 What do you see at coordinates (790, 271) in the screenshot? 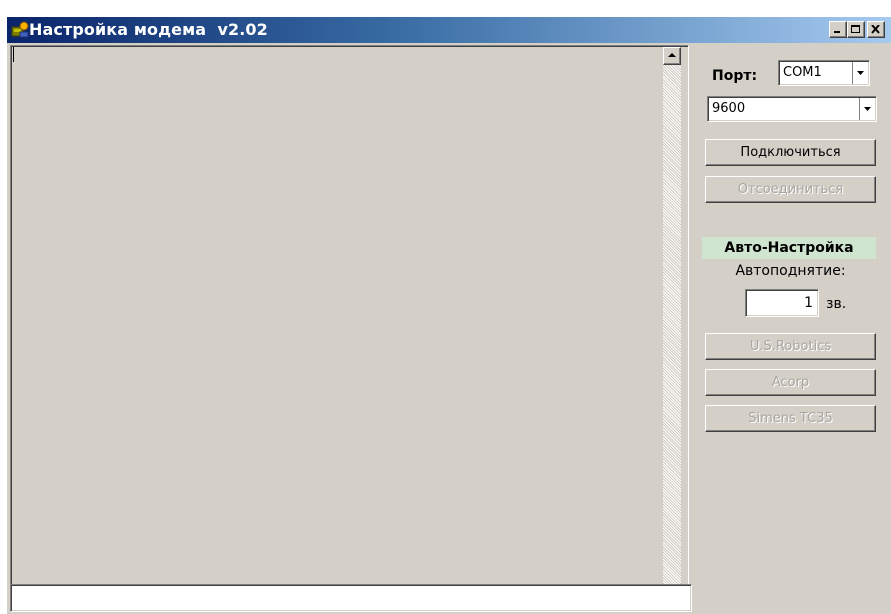
I see `autoanswer-label: Автоподнятие:` at bounding box center [790, 271].